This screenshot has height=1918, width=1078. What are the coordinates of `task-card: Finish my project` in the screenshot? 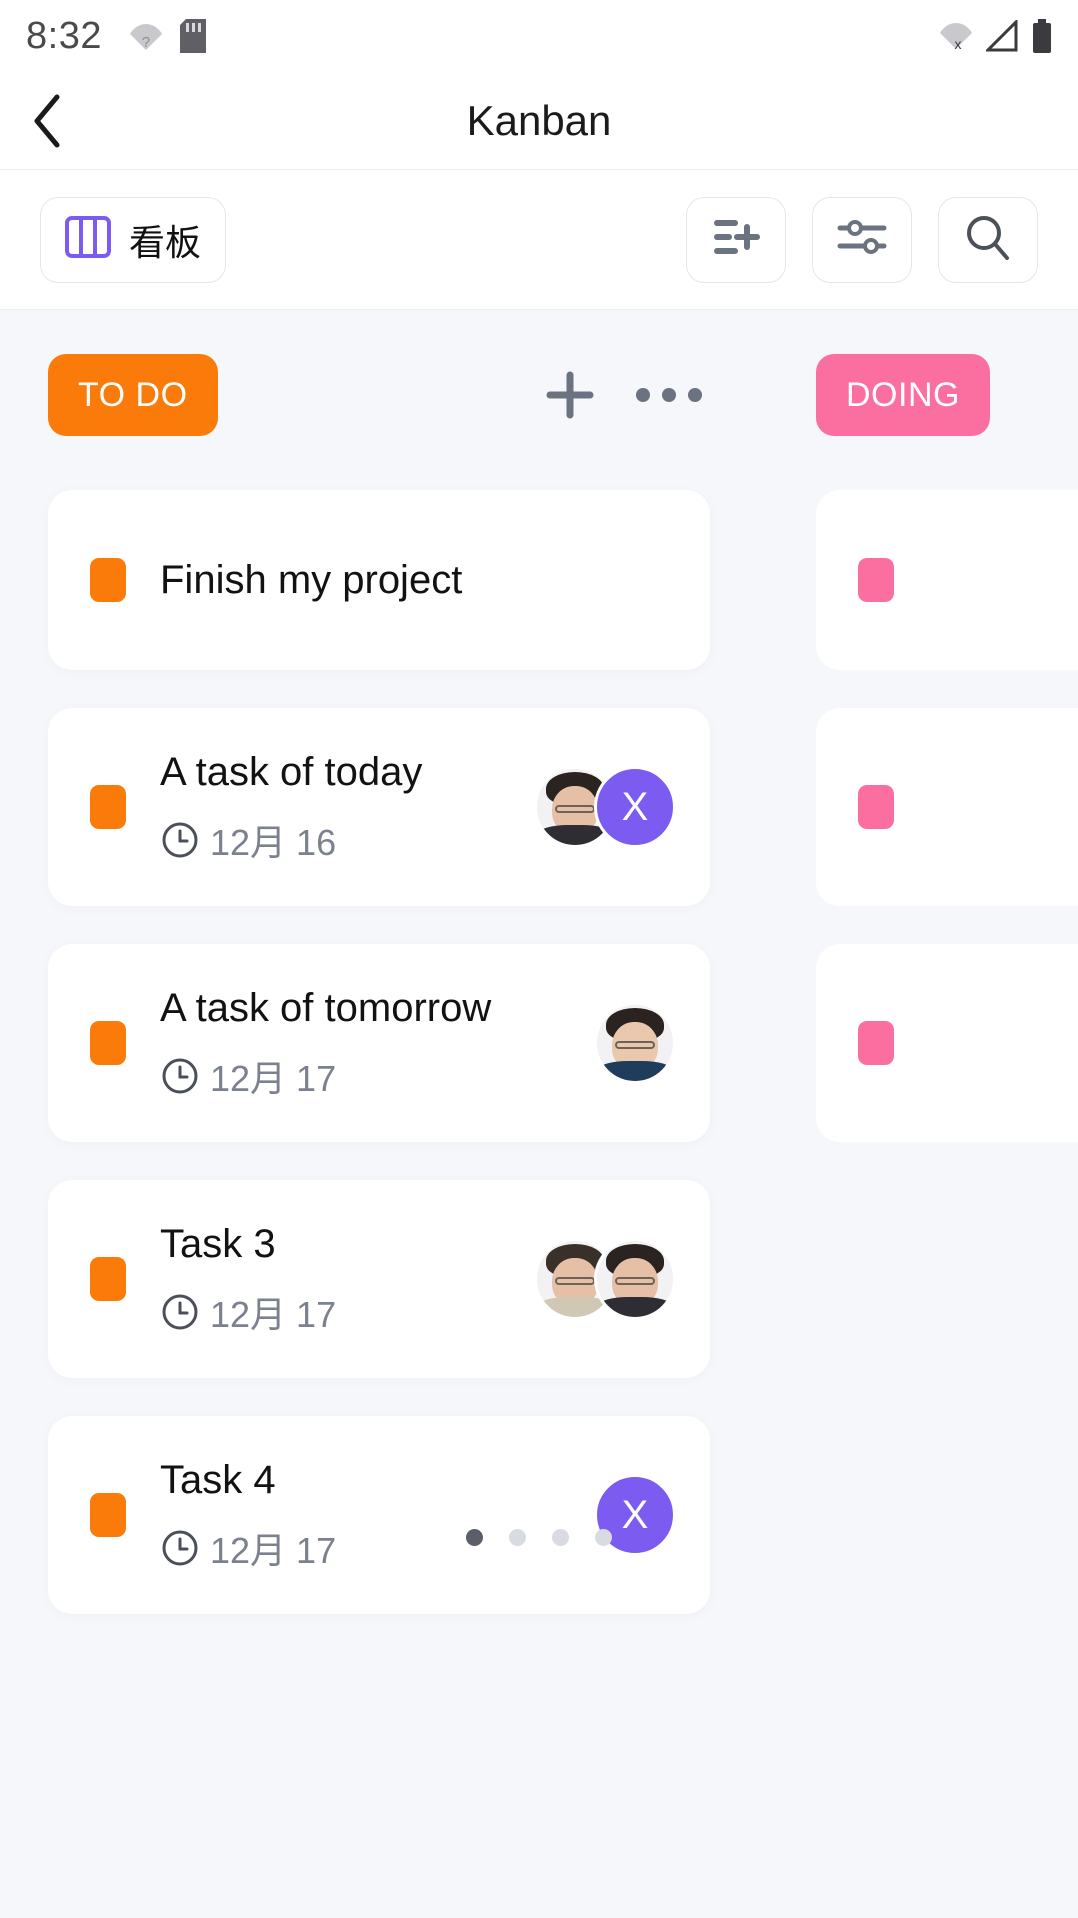 It's located at (379, 580).